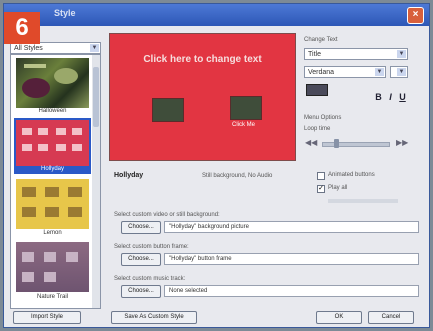 Image resolution: width=433 pixels, height=331 pixels. Describe the element at coordinates (150, 279) in the screenshot. I see `custom-music-label: Select custom music track:` at that location.